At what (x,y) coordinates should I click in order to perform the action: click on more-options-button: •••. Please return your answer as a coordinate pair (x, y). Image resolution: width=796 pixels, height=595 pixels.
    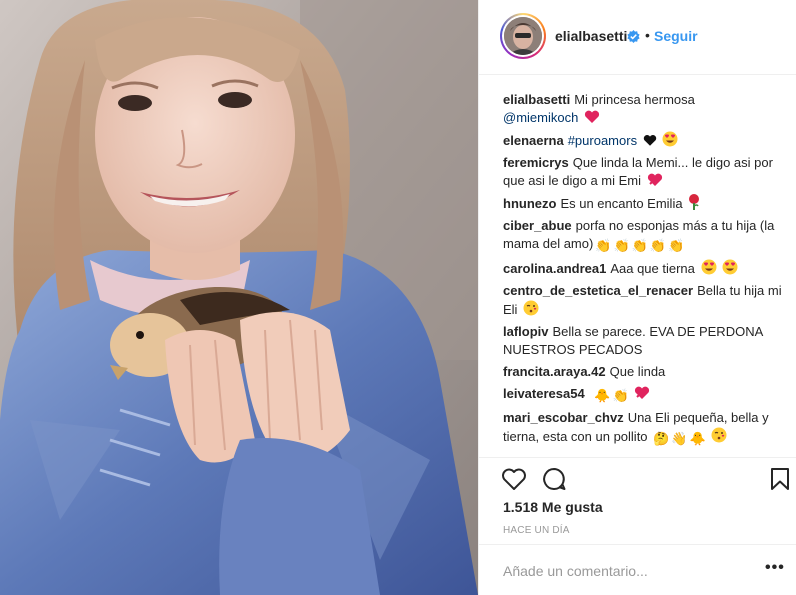
    Looking at the image, I should click on (775, 568).